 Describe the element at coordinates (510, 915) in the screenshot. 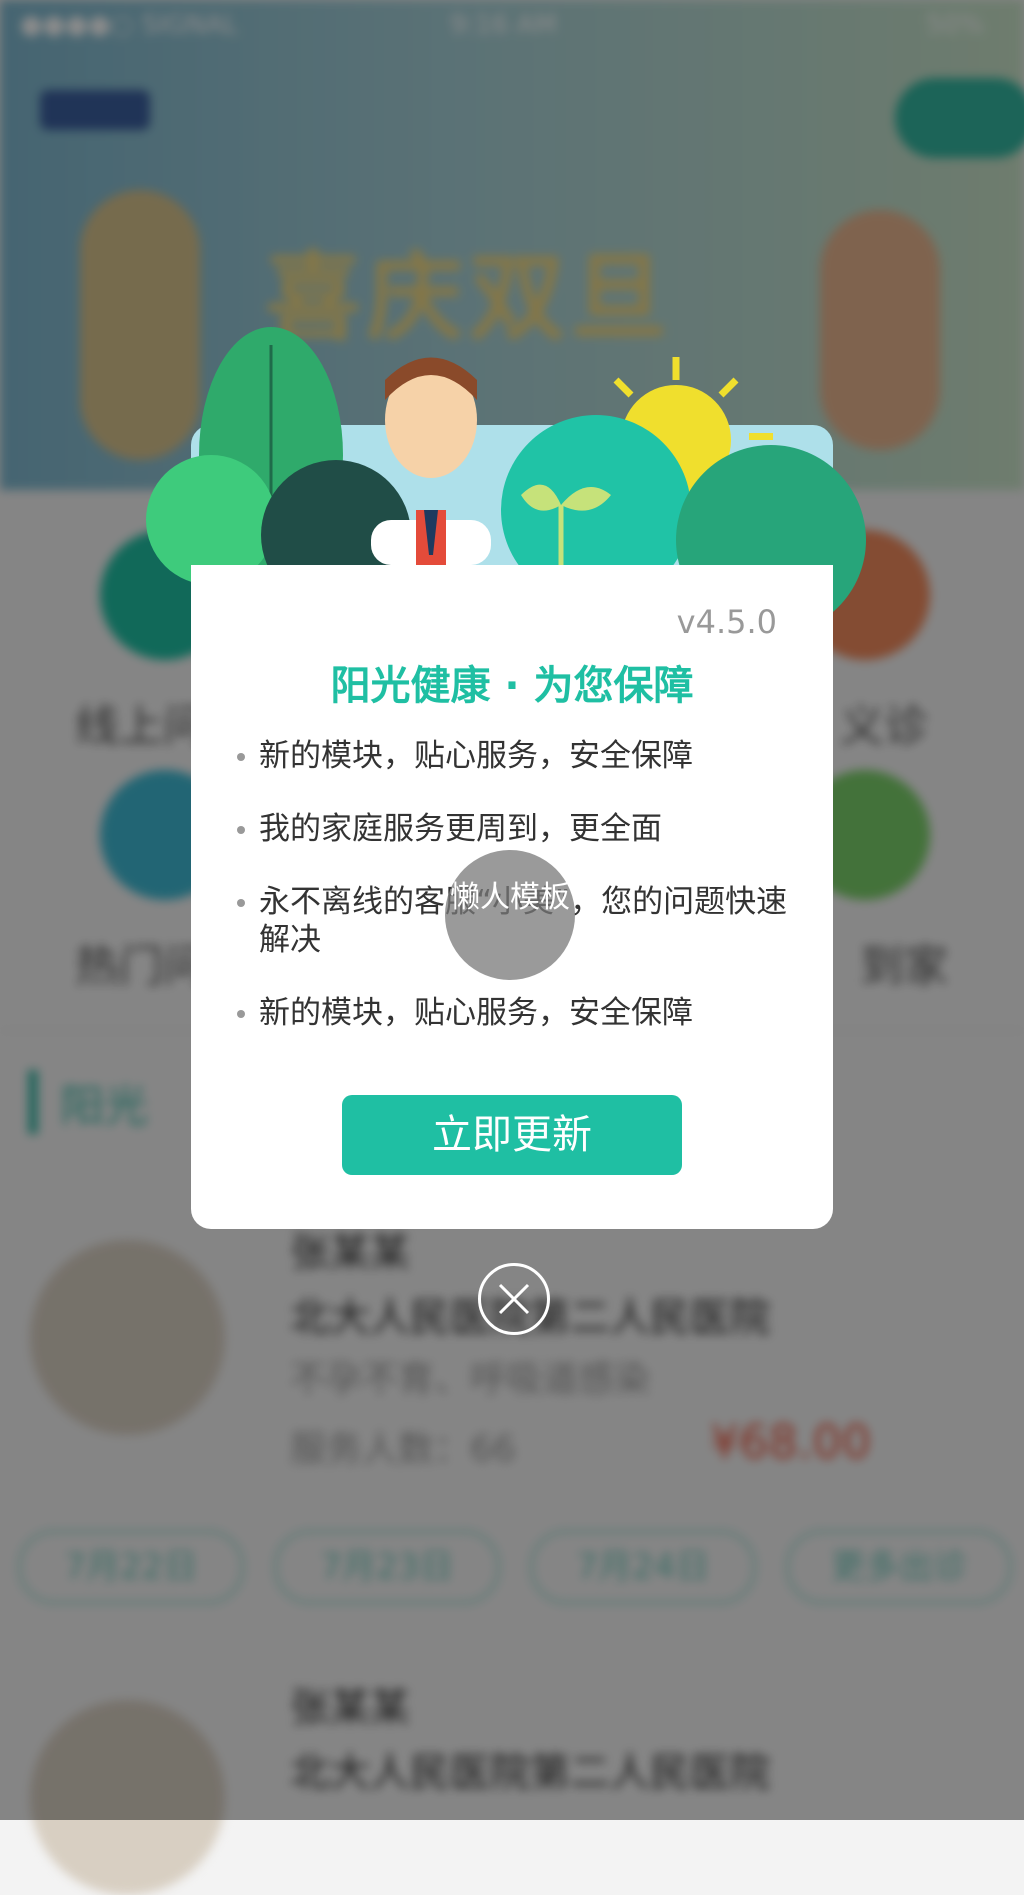

I see `watermark-badge: 懒人模板` at that location.